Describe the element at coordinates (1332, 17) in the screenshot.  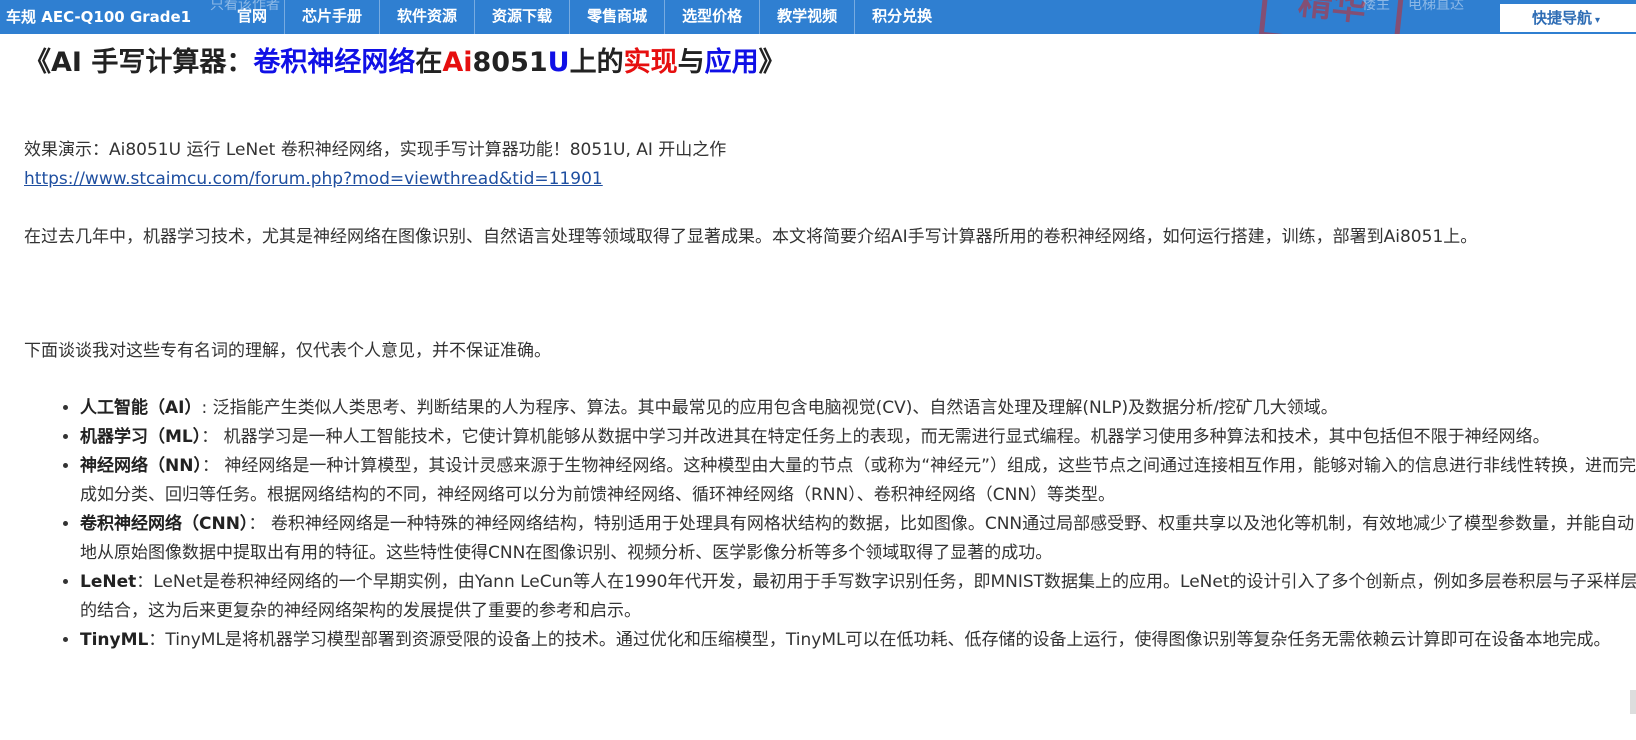
I see `essence-stamp: 精华` at that location.